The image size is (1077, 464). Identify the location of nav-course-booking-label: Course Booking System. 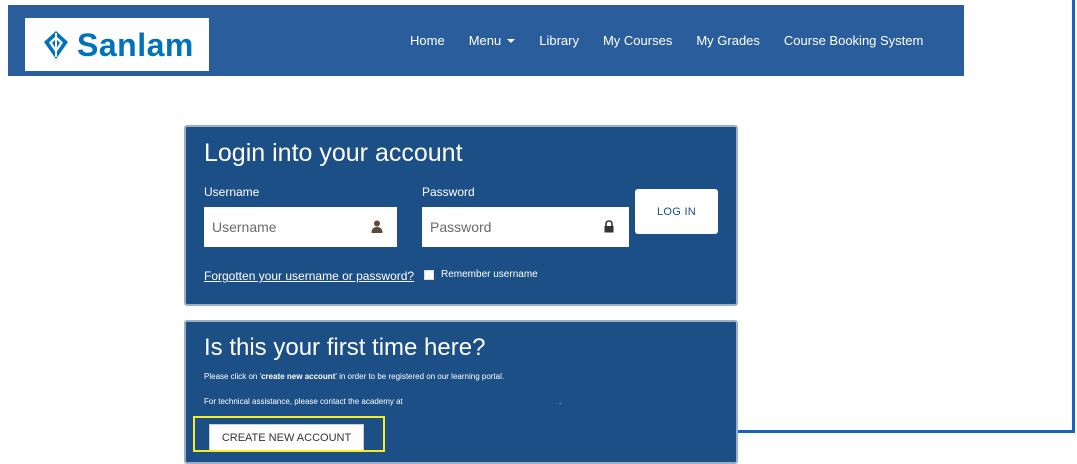
(853, 40).